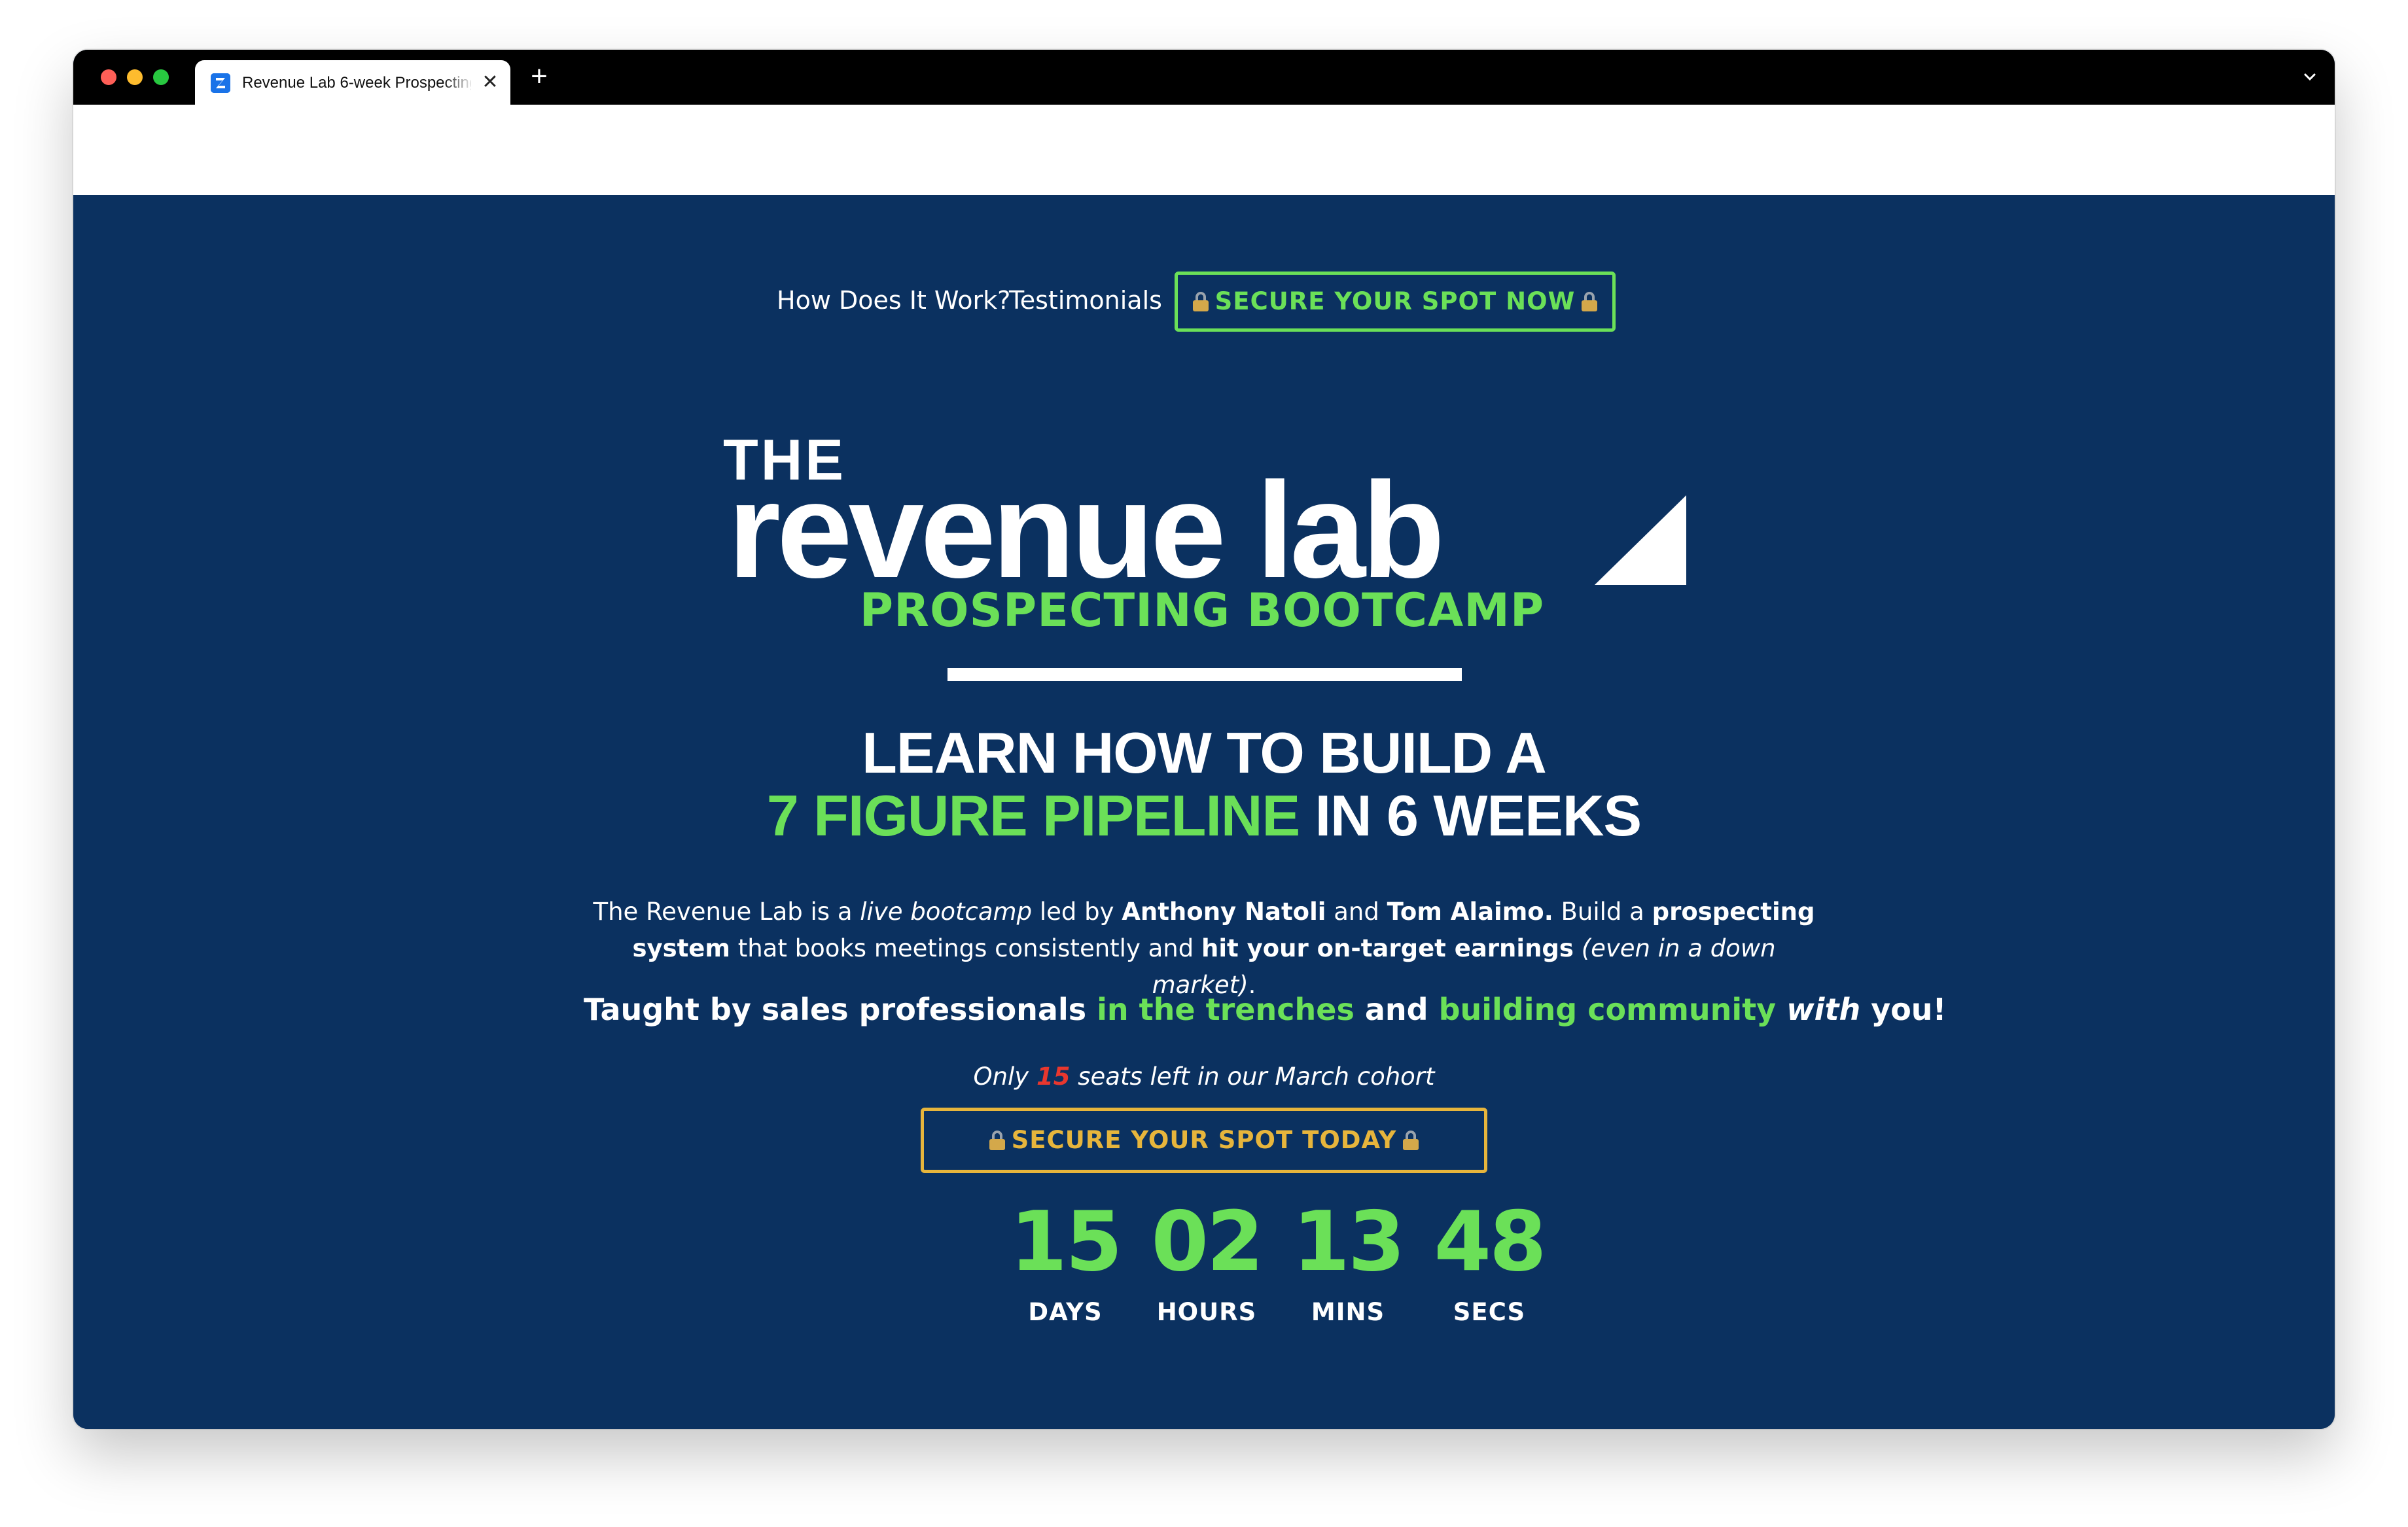  Describe the element at coordinates (1641, 540) in the screenshot. I see `logo-triangle-icon` at that location.